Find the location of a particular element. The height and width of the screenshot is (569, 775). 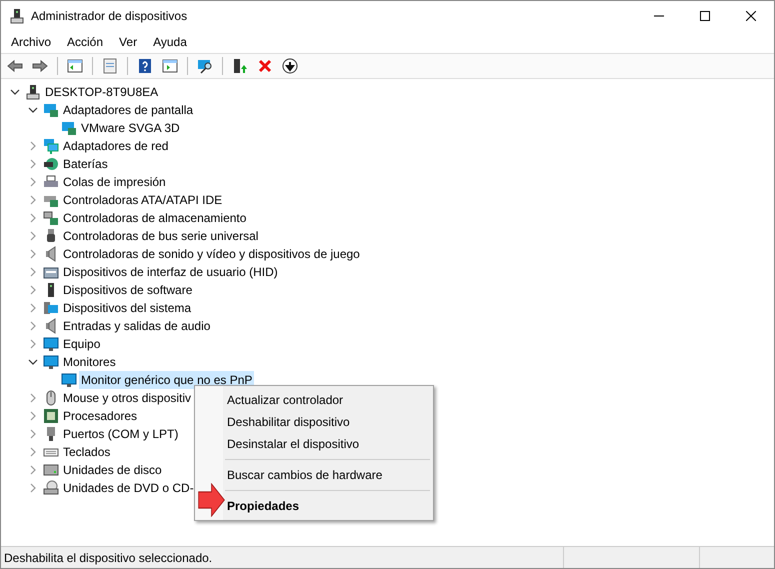

status-text: Deshabilita el dispositivo seleccionado. is located at coordinates (108, 558).